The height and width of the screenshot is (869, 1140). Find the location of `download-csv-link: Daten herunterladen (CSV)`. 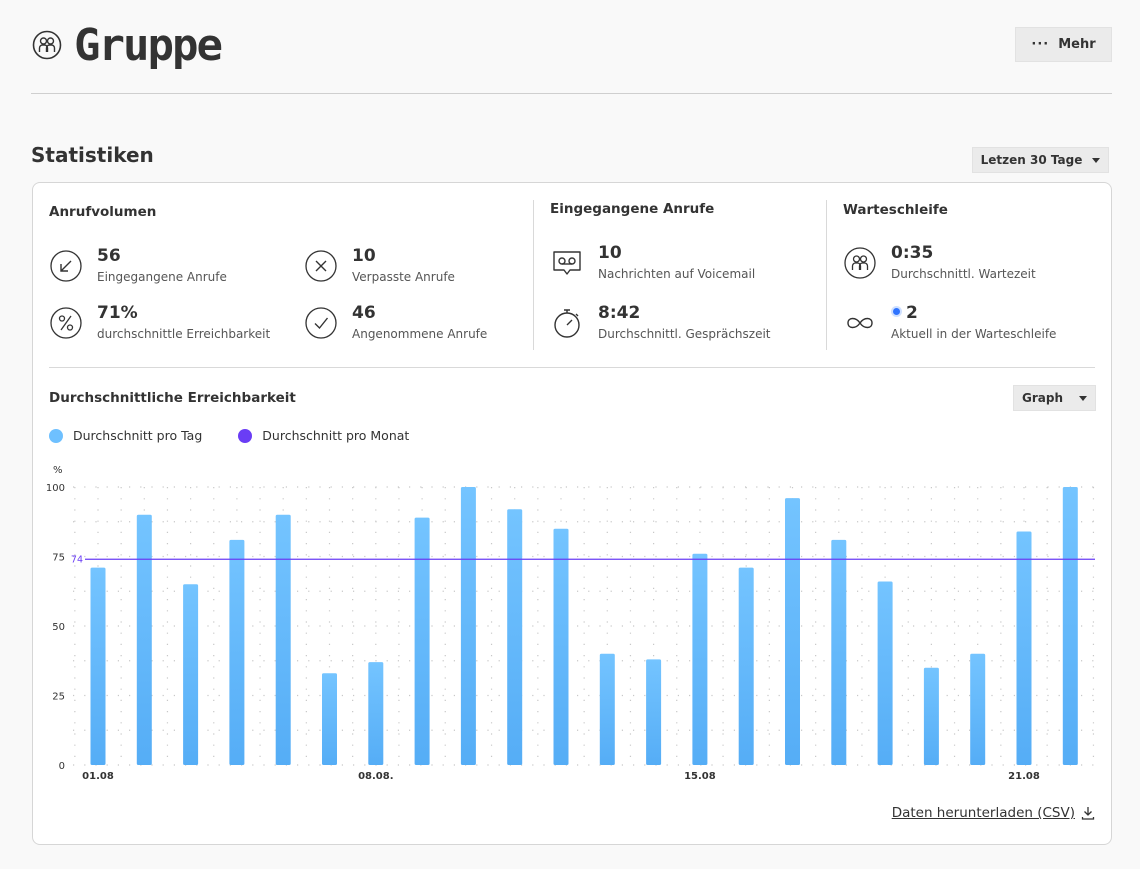

download-csv-link: Daten herunterladen (CSV) is located at coordinates (993, 813).